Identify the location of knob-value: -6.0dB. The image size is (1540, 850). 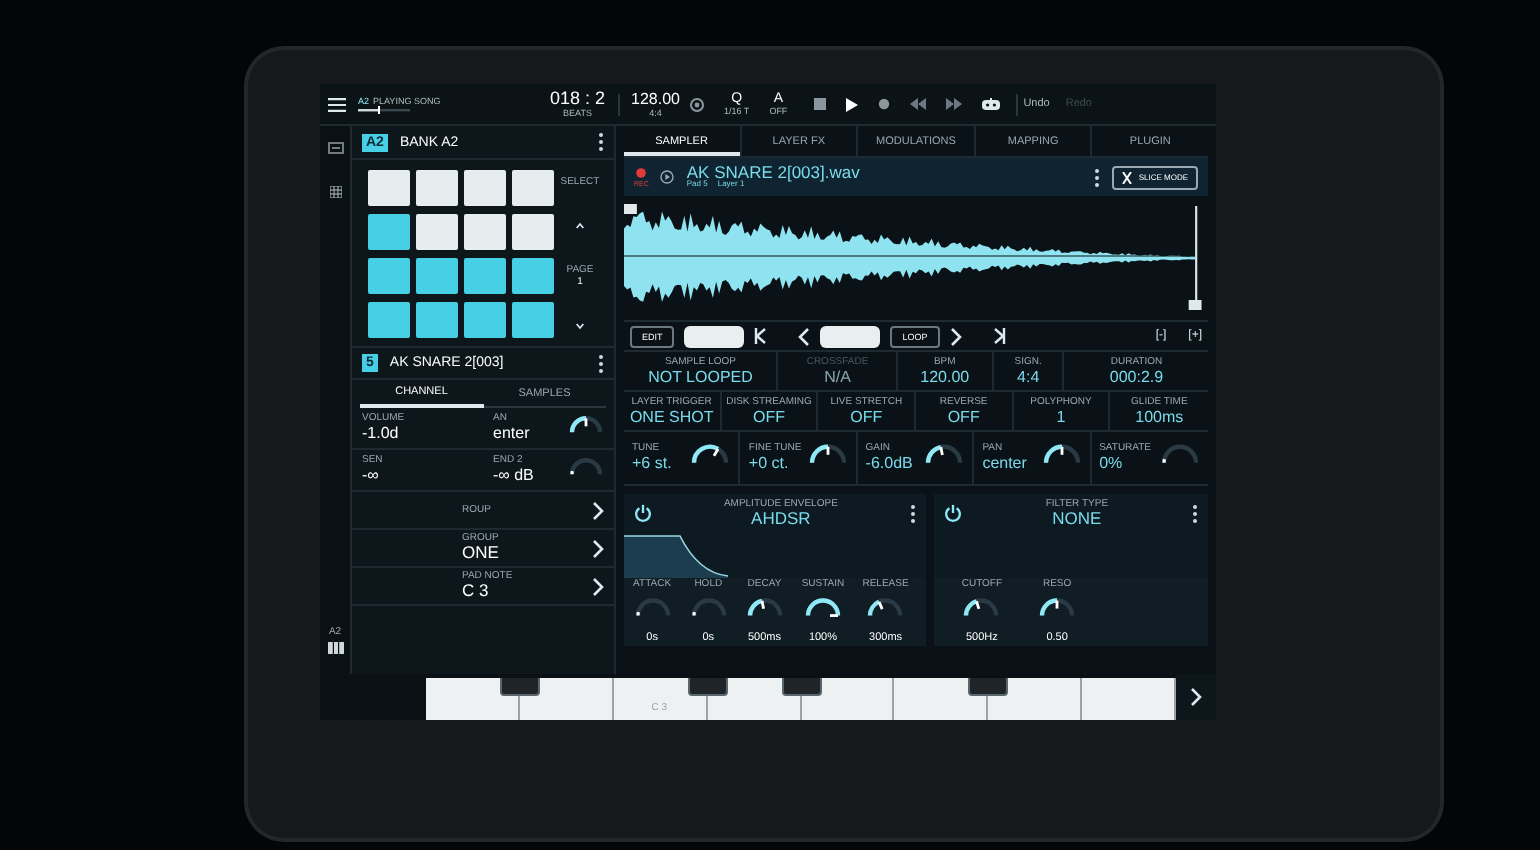
(889, 464).